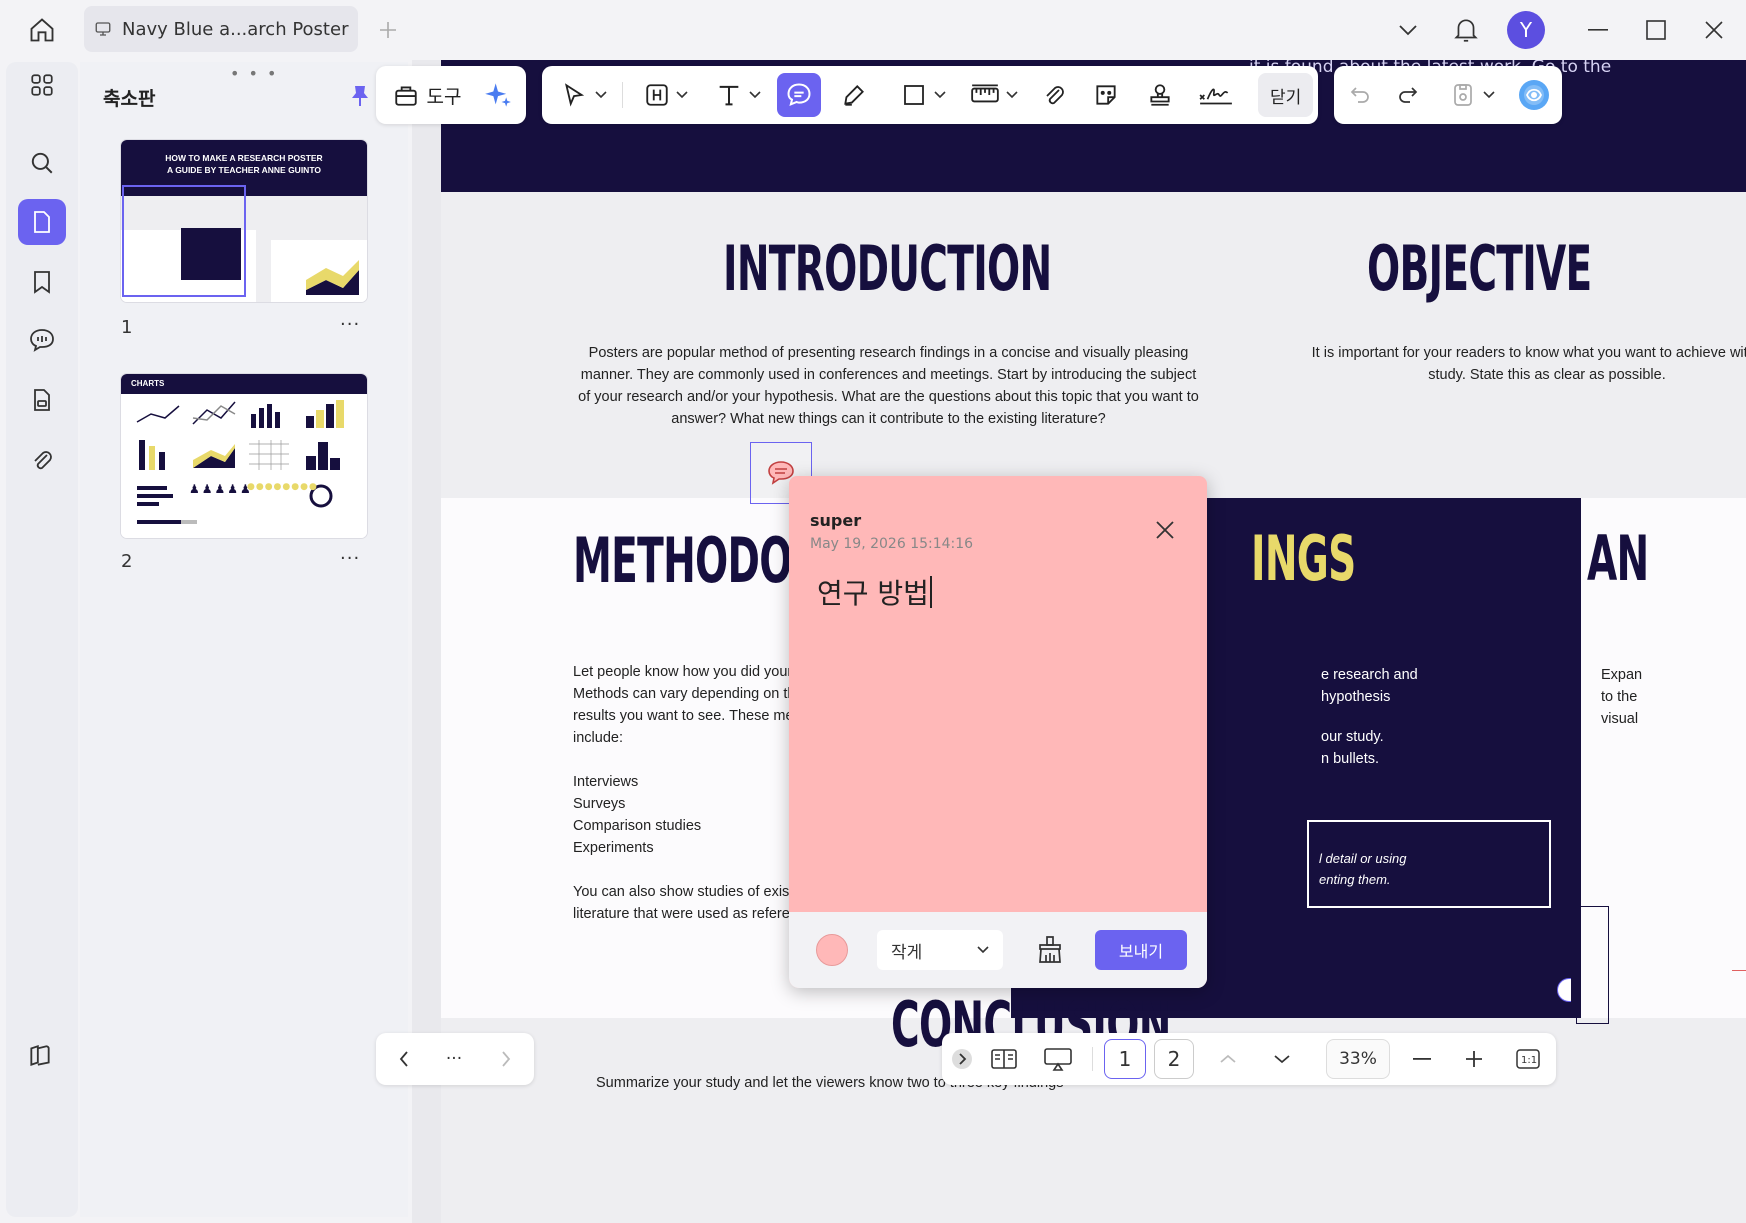  Describe the element at coordinates (1282, 1059) in the screenshot. I see `page-down-button` at that location.